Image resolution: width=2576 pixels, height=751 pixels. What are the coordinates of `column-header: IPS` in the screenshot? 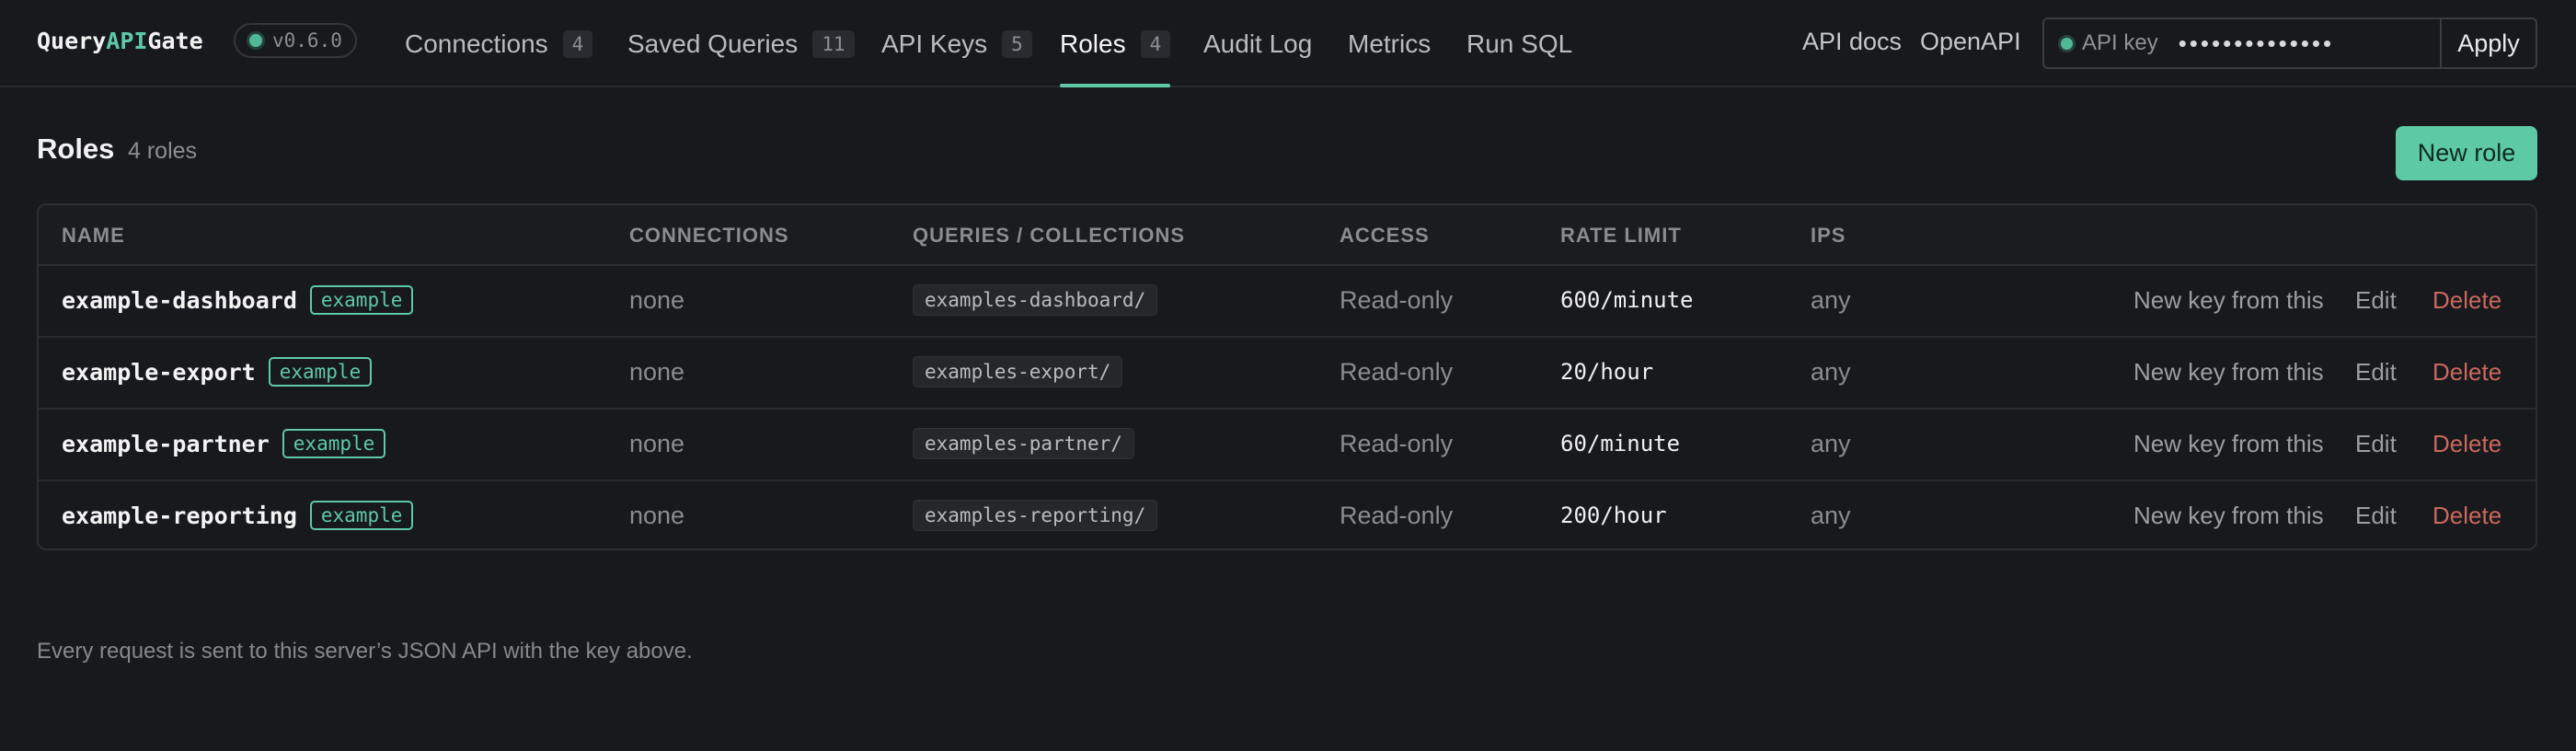 It's located at (1828, 235).